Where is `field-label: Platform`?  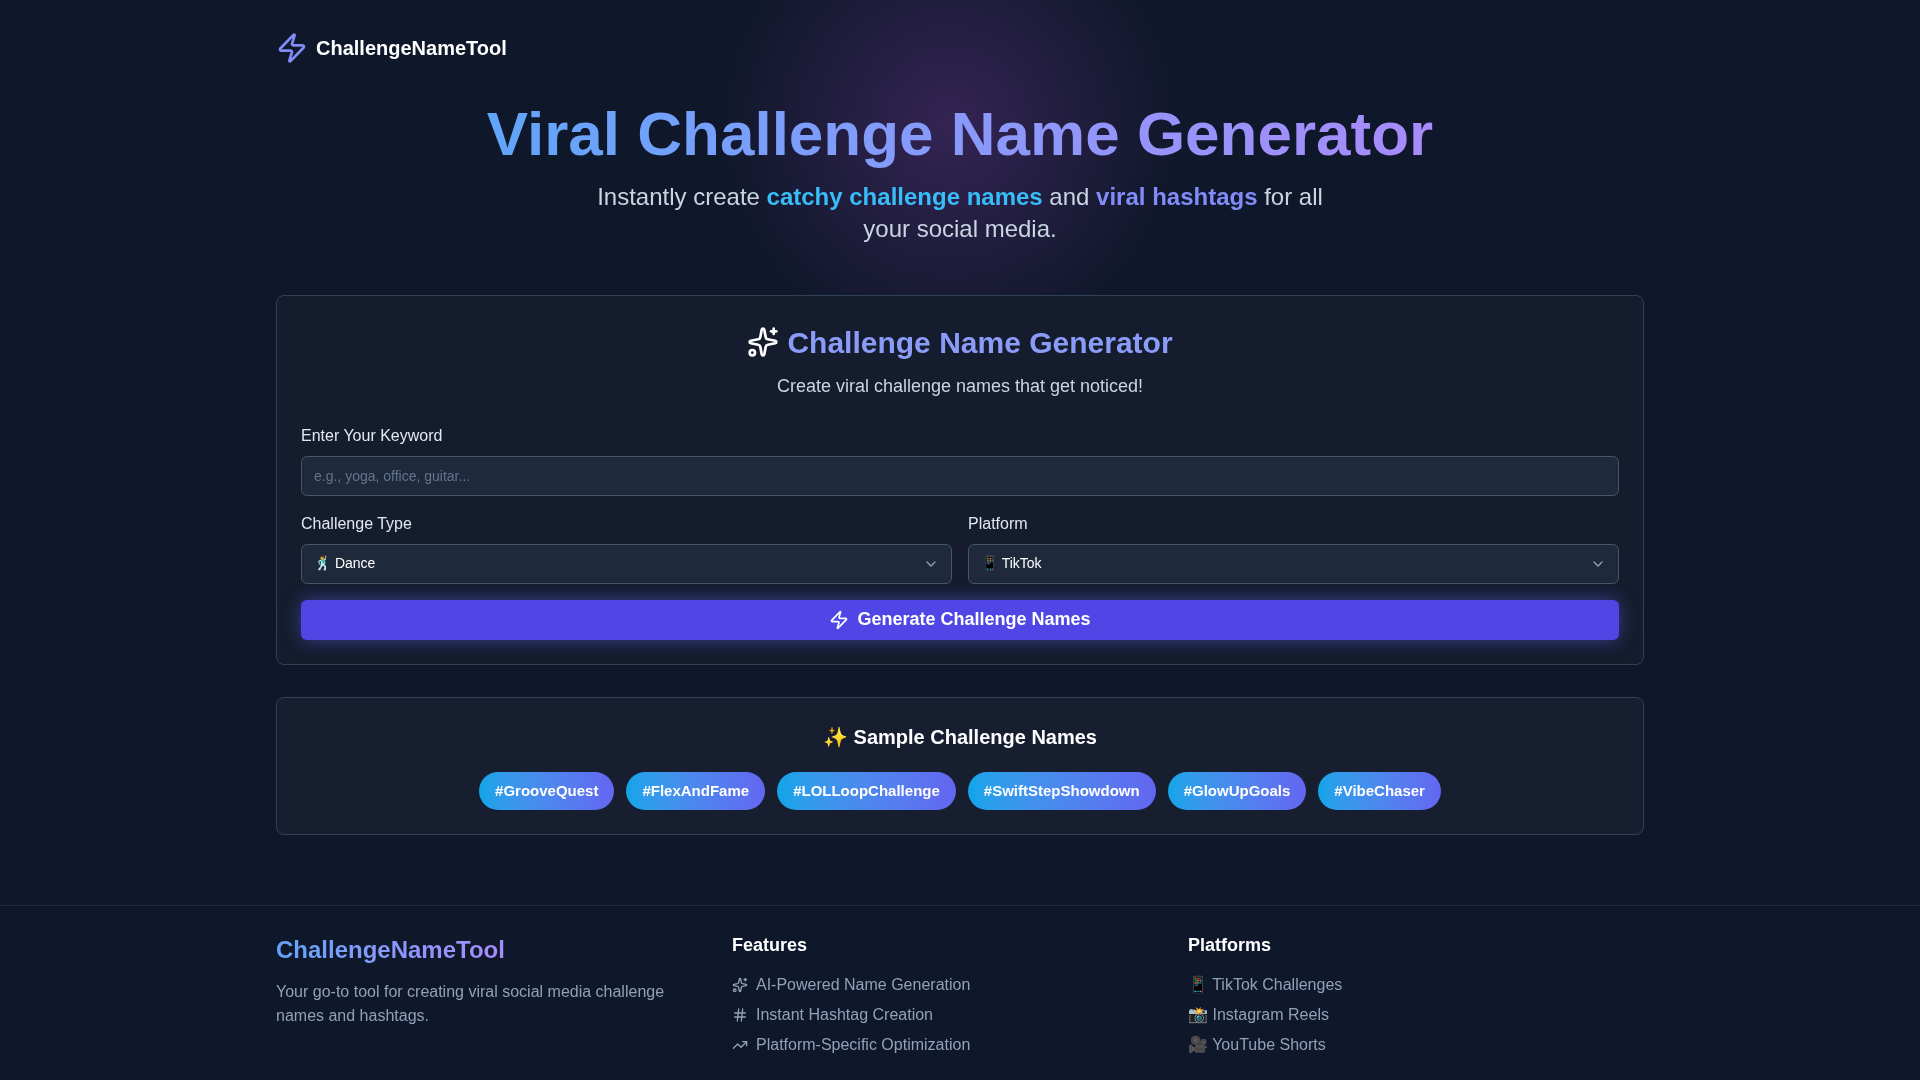 field-label: Platform is located at coordinates (998, 523).